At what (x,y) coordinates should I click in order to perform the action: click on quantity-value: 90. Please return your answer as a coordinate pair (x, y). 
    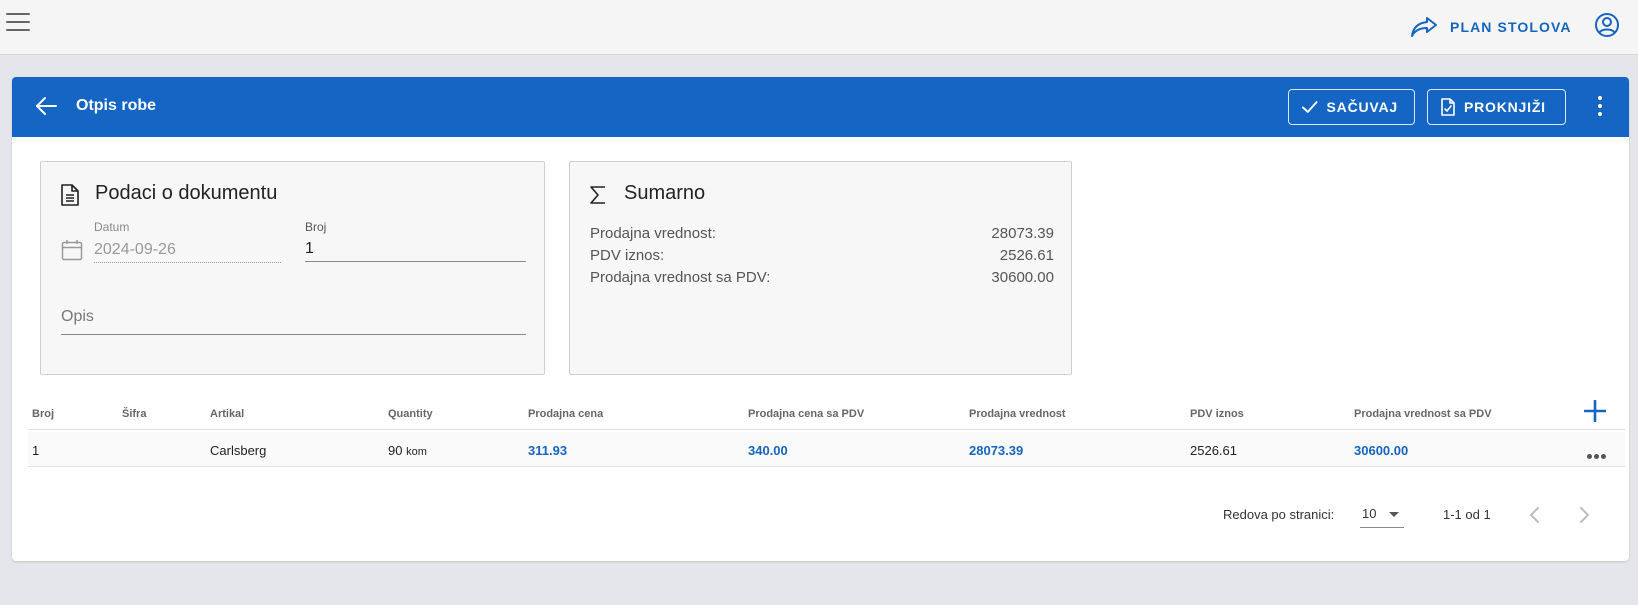
    Looking at the image, I should click on (395, 450).